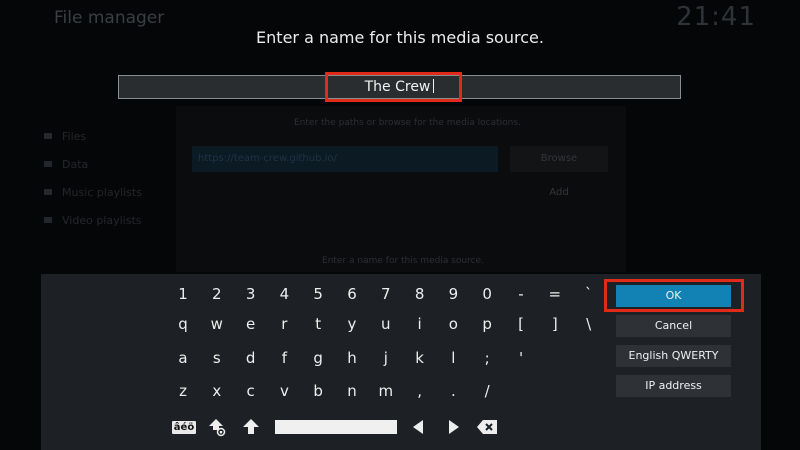 This screenshot has height=450, width=800. What do you see at coordinates (352, 324) in the screenshot?
I see `key-2-6: y` at bounding box center [352, 324].